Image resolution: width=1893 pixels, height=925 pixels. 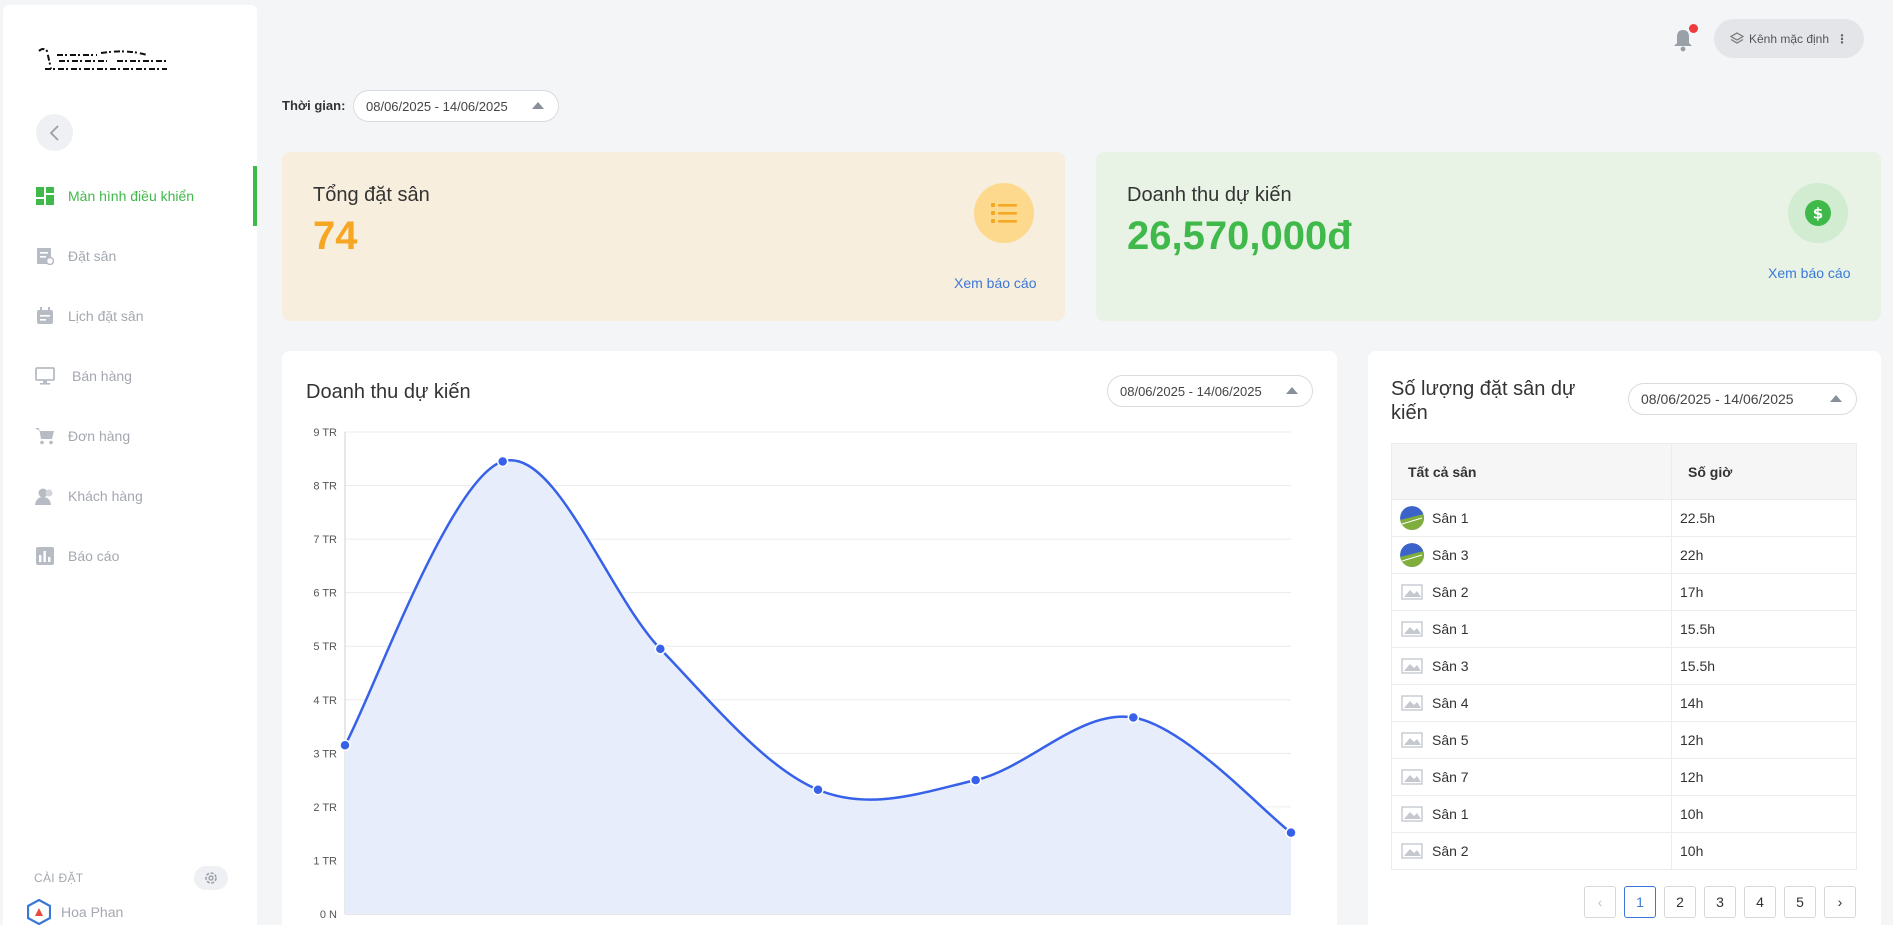 I want to click on page-button: 5, so click(x=1800, y=902).